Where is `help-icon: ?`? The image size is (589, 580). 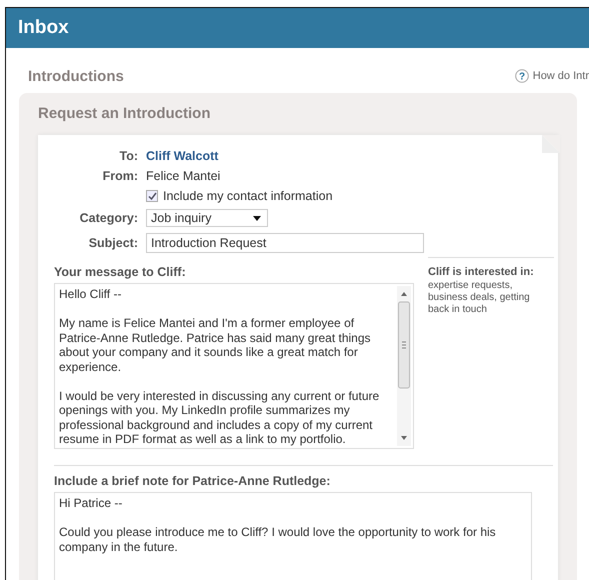
help-icon: ? is located at coordinates (521, 76).